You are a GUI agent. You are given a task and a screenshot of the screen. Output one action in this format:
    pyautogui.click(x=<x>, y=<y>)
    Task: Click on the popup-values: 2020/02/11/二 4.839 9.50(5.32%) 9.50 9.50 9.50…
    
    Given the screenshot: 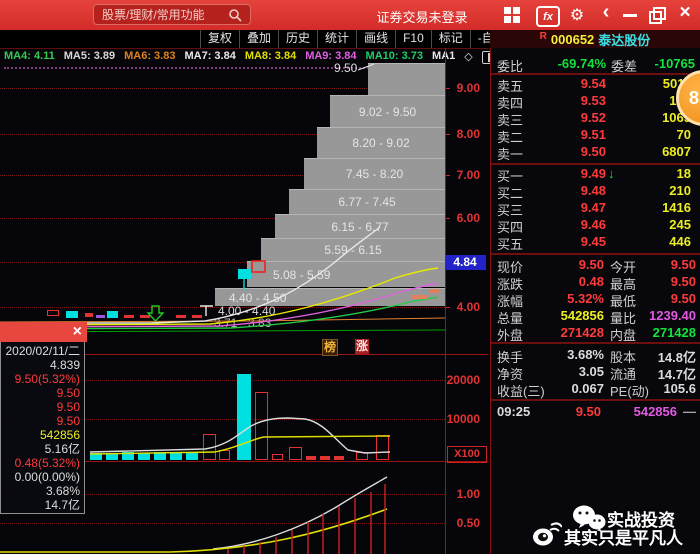 What is the action you would take?
    pyautogui.click(x=42, y=428)
    